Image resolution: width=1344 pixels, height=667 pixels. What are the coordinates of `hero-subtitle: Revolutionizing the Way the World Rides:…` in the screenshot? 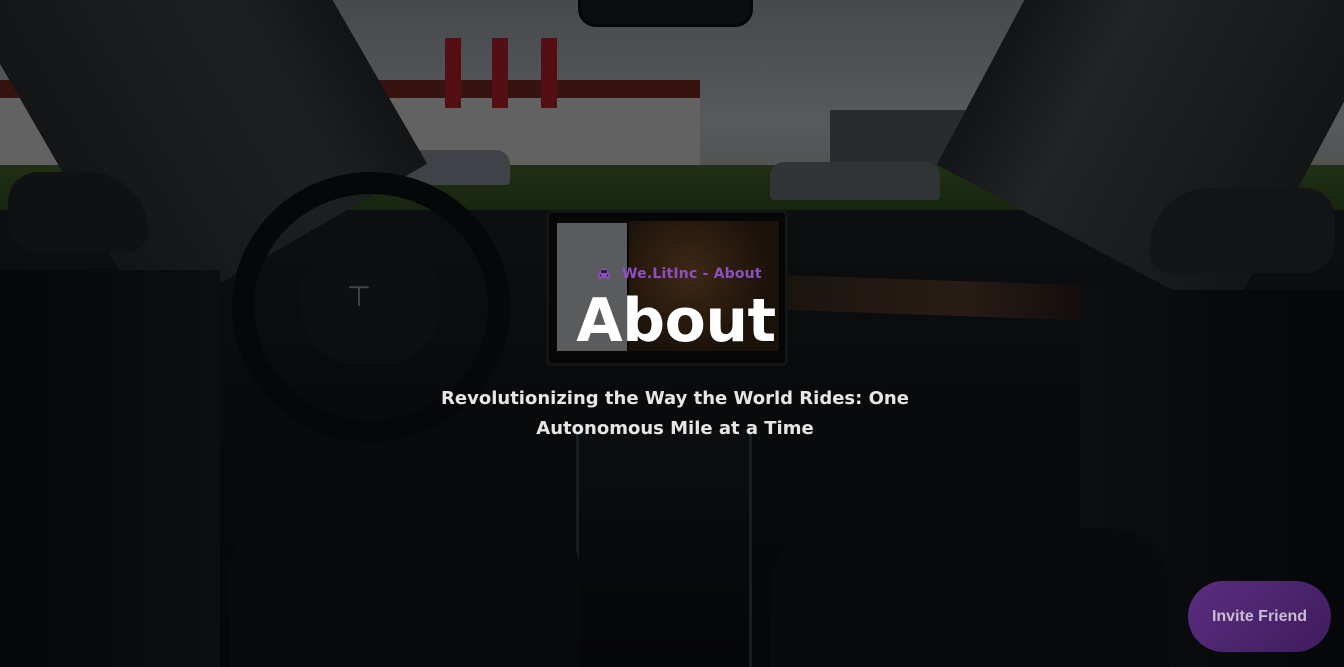 It's located at (675, 413).